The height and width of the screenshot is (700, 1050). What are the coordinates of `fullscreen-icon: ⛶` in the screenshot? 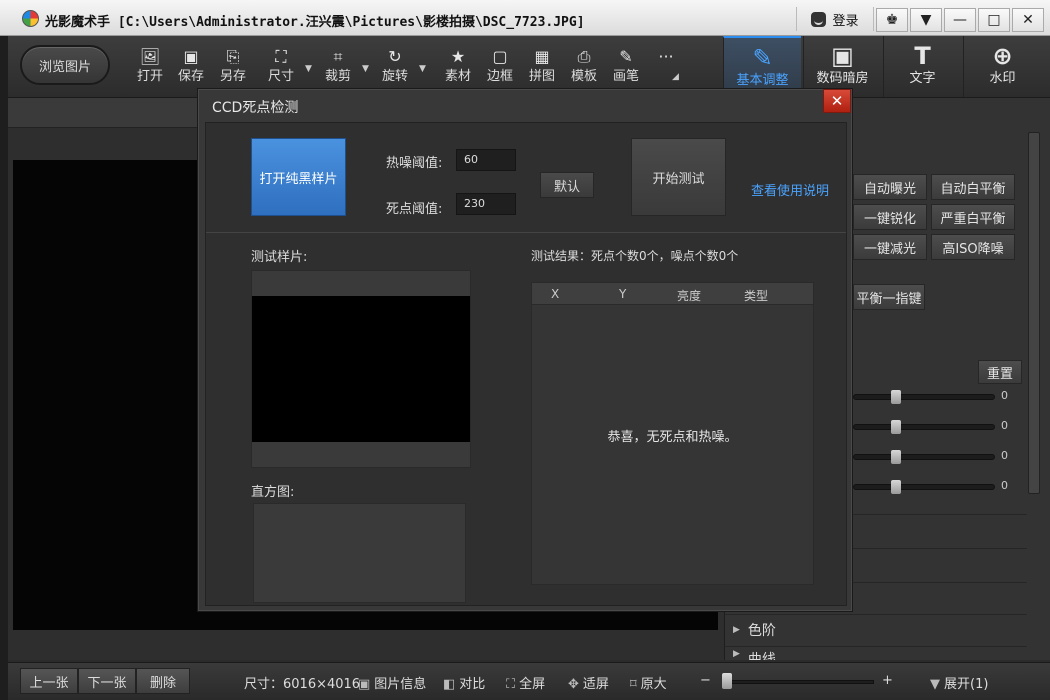 It's located at (511, 684).